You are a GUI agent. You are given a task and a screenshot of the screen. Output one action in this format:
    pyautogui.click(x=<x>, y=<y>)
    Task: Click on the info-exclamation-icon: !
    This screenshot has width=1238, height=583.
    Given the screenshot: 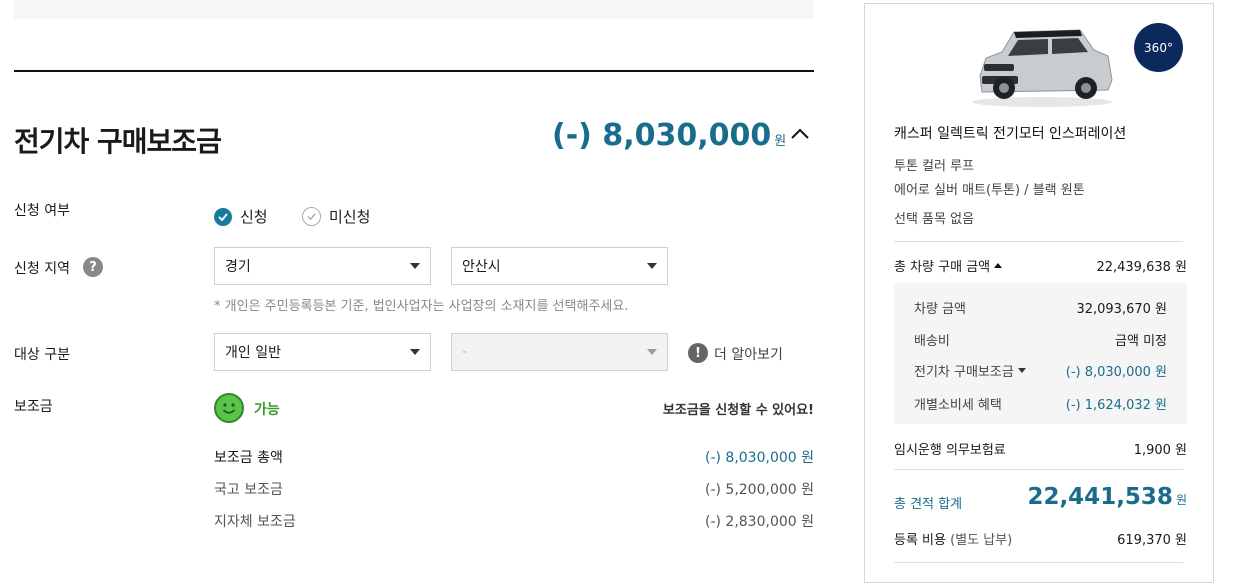 What is the action you would take?
    pyautogui.click(x=698, y=353)
    